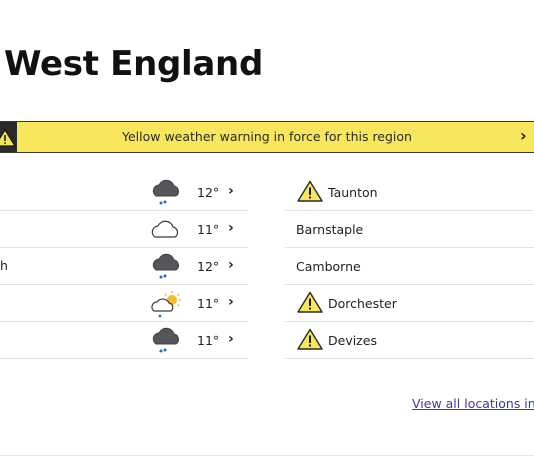 Image resolution: width=534 pixels, height=462 pixels. I want to click on location-name: Camborne, so click(328, 266).